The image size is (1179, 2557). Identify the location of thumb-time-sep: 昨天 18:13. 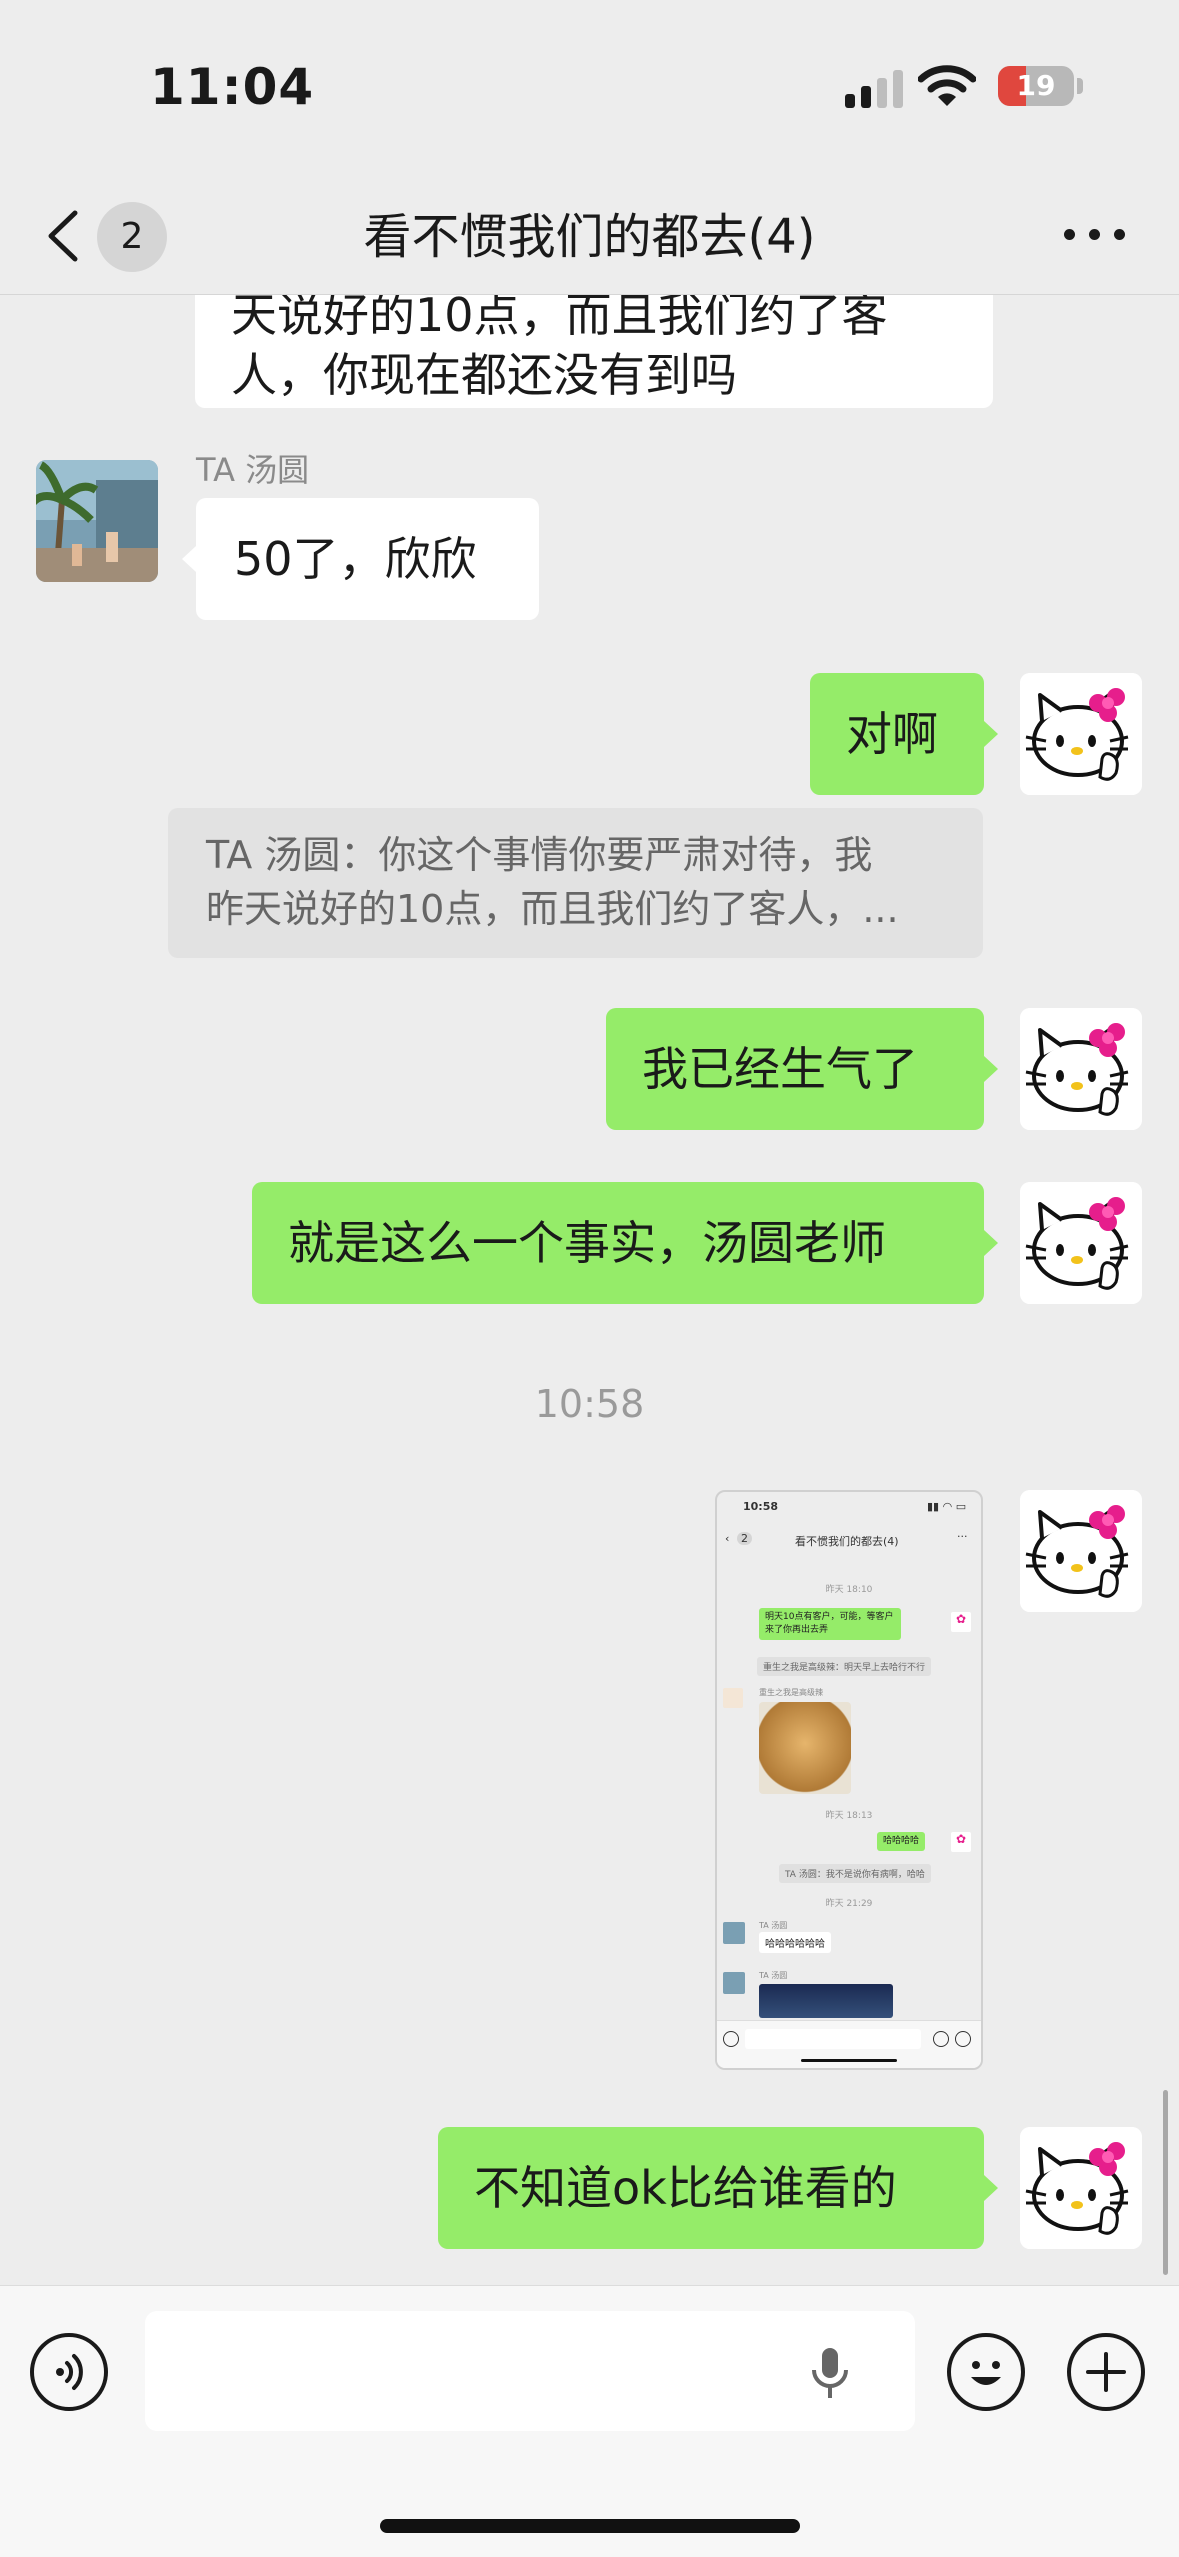
(849, 1816).